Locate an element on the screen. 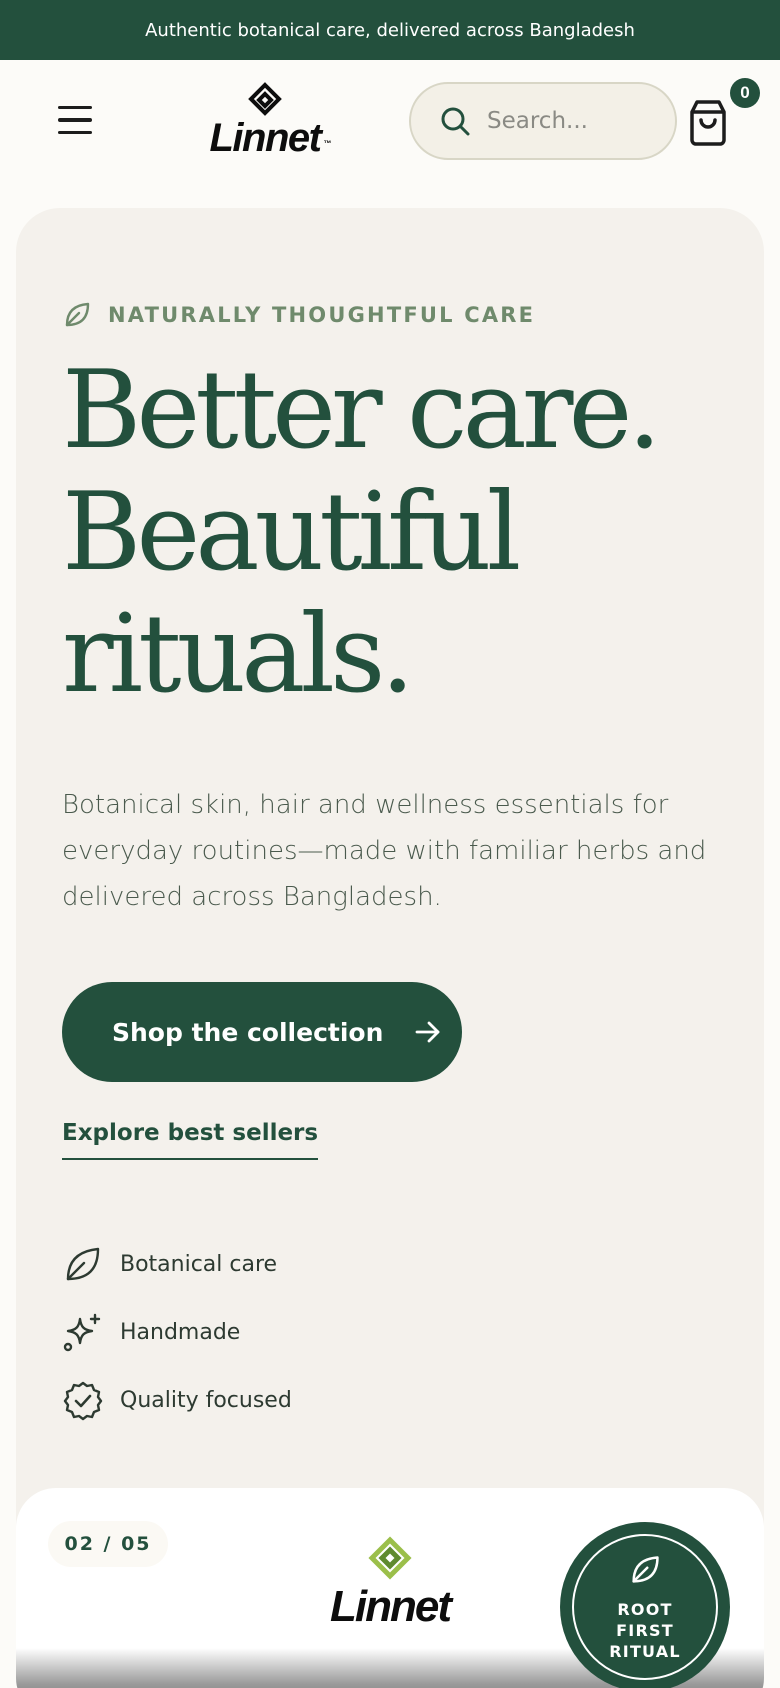  headline-line-3: rituals. is located at coordinates (238, 654).